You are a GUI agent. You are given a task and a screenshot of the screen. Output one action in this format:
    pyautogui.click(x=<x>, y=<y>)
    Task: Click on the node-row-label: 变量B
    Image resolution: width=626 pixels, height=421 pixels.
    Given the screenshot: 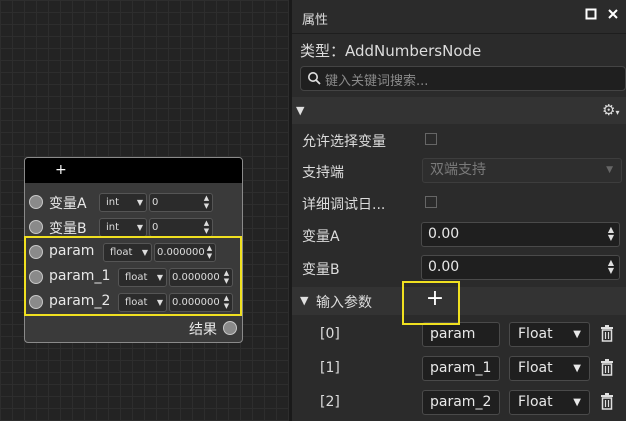 What is the action you would take?
    pyautogui.click(x=68, y=229)
    